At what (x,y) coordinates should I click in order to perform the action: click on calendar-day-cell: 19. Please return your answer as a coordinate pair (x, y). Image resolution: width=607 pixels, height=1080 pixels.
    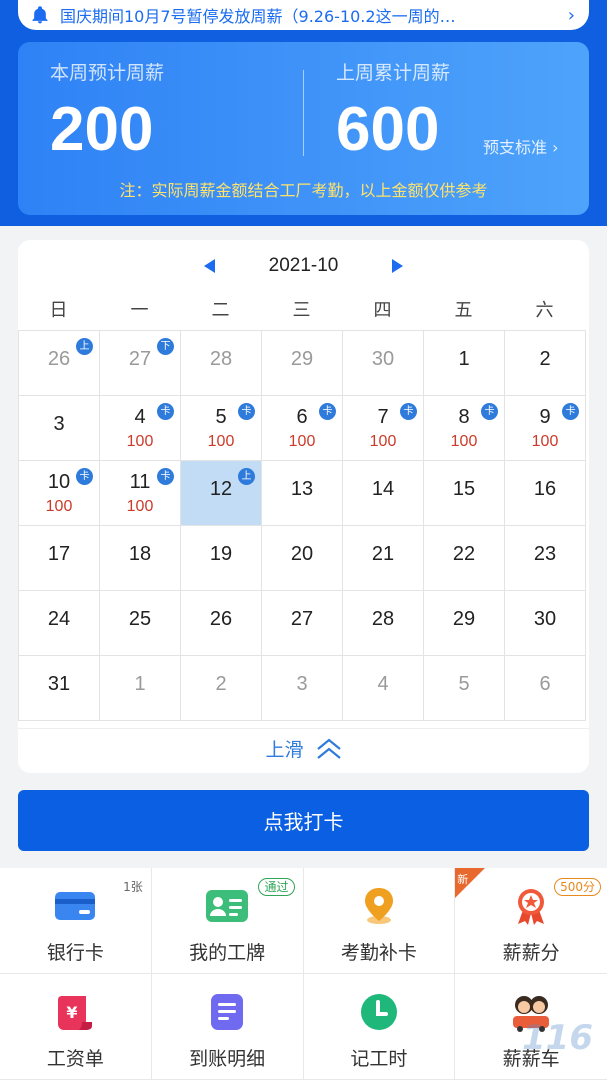
    Looking at the image, I should click on (221, 558).